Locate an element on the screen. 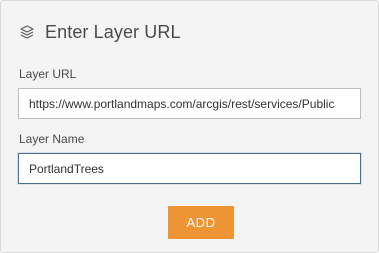 This screenshot has width=379, height=253. layer-url-input is located at coordinates (189, 103).